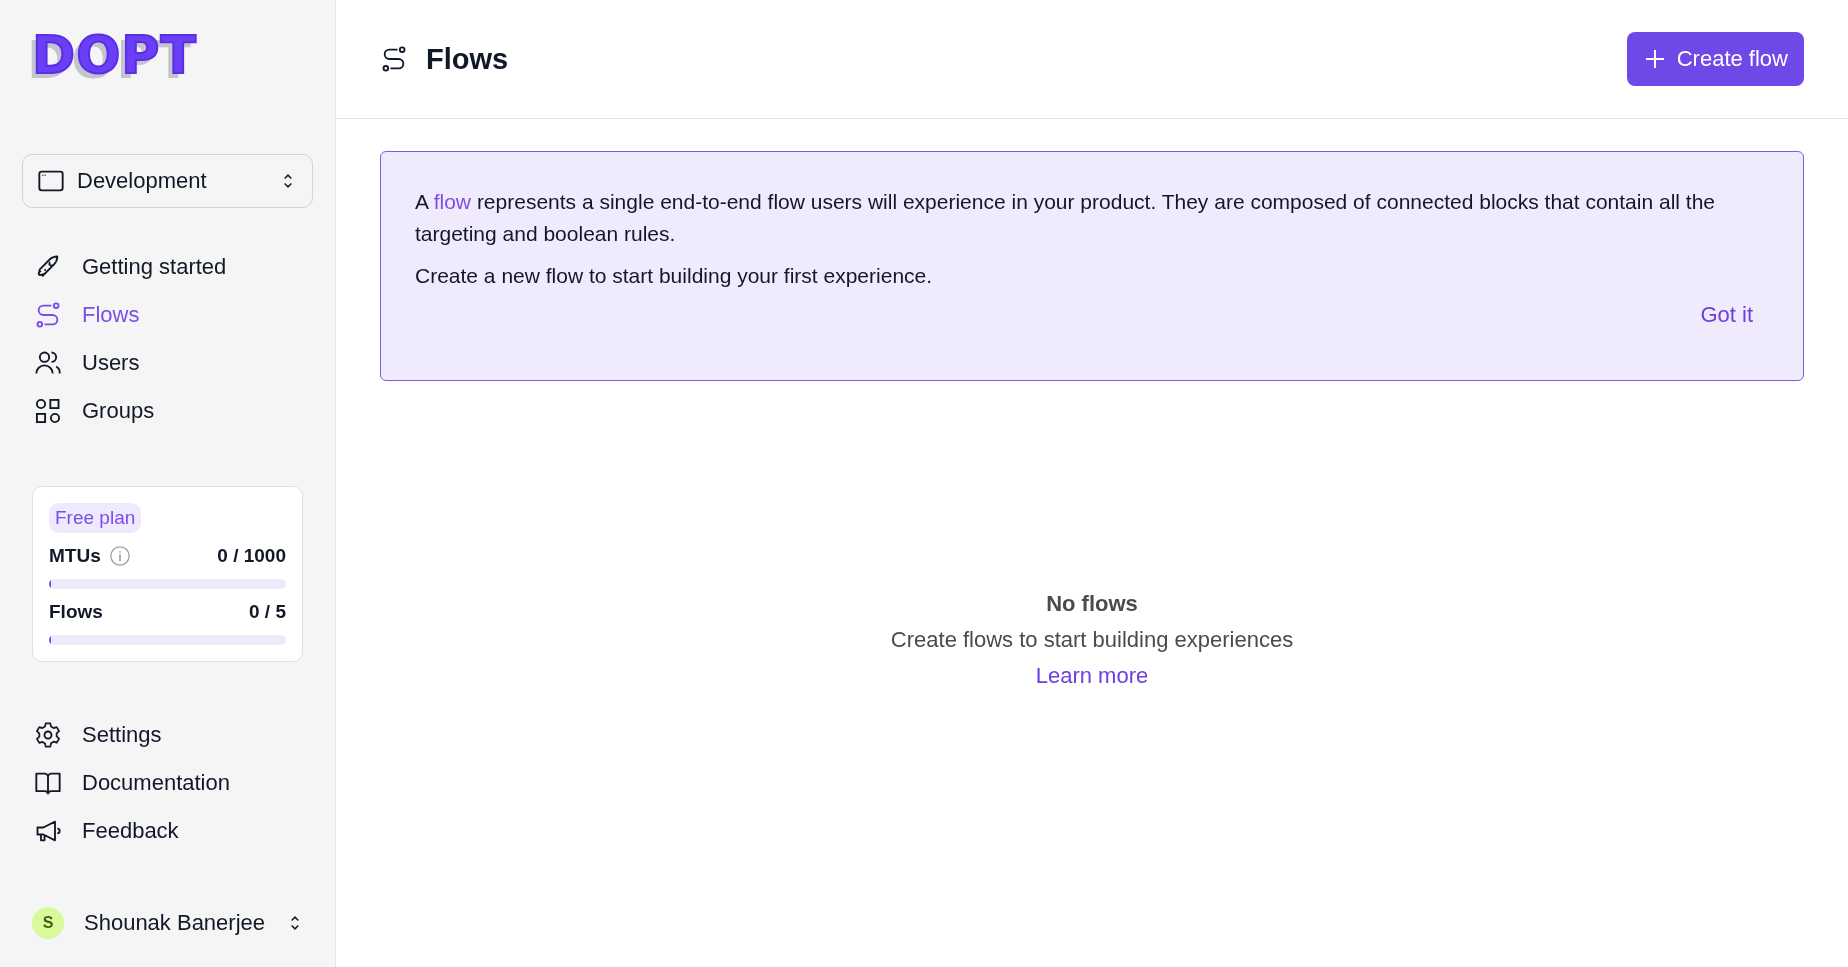 This screenshot has width=1848, height=967. I want to click on page-title: Flows, so click(468, 59).